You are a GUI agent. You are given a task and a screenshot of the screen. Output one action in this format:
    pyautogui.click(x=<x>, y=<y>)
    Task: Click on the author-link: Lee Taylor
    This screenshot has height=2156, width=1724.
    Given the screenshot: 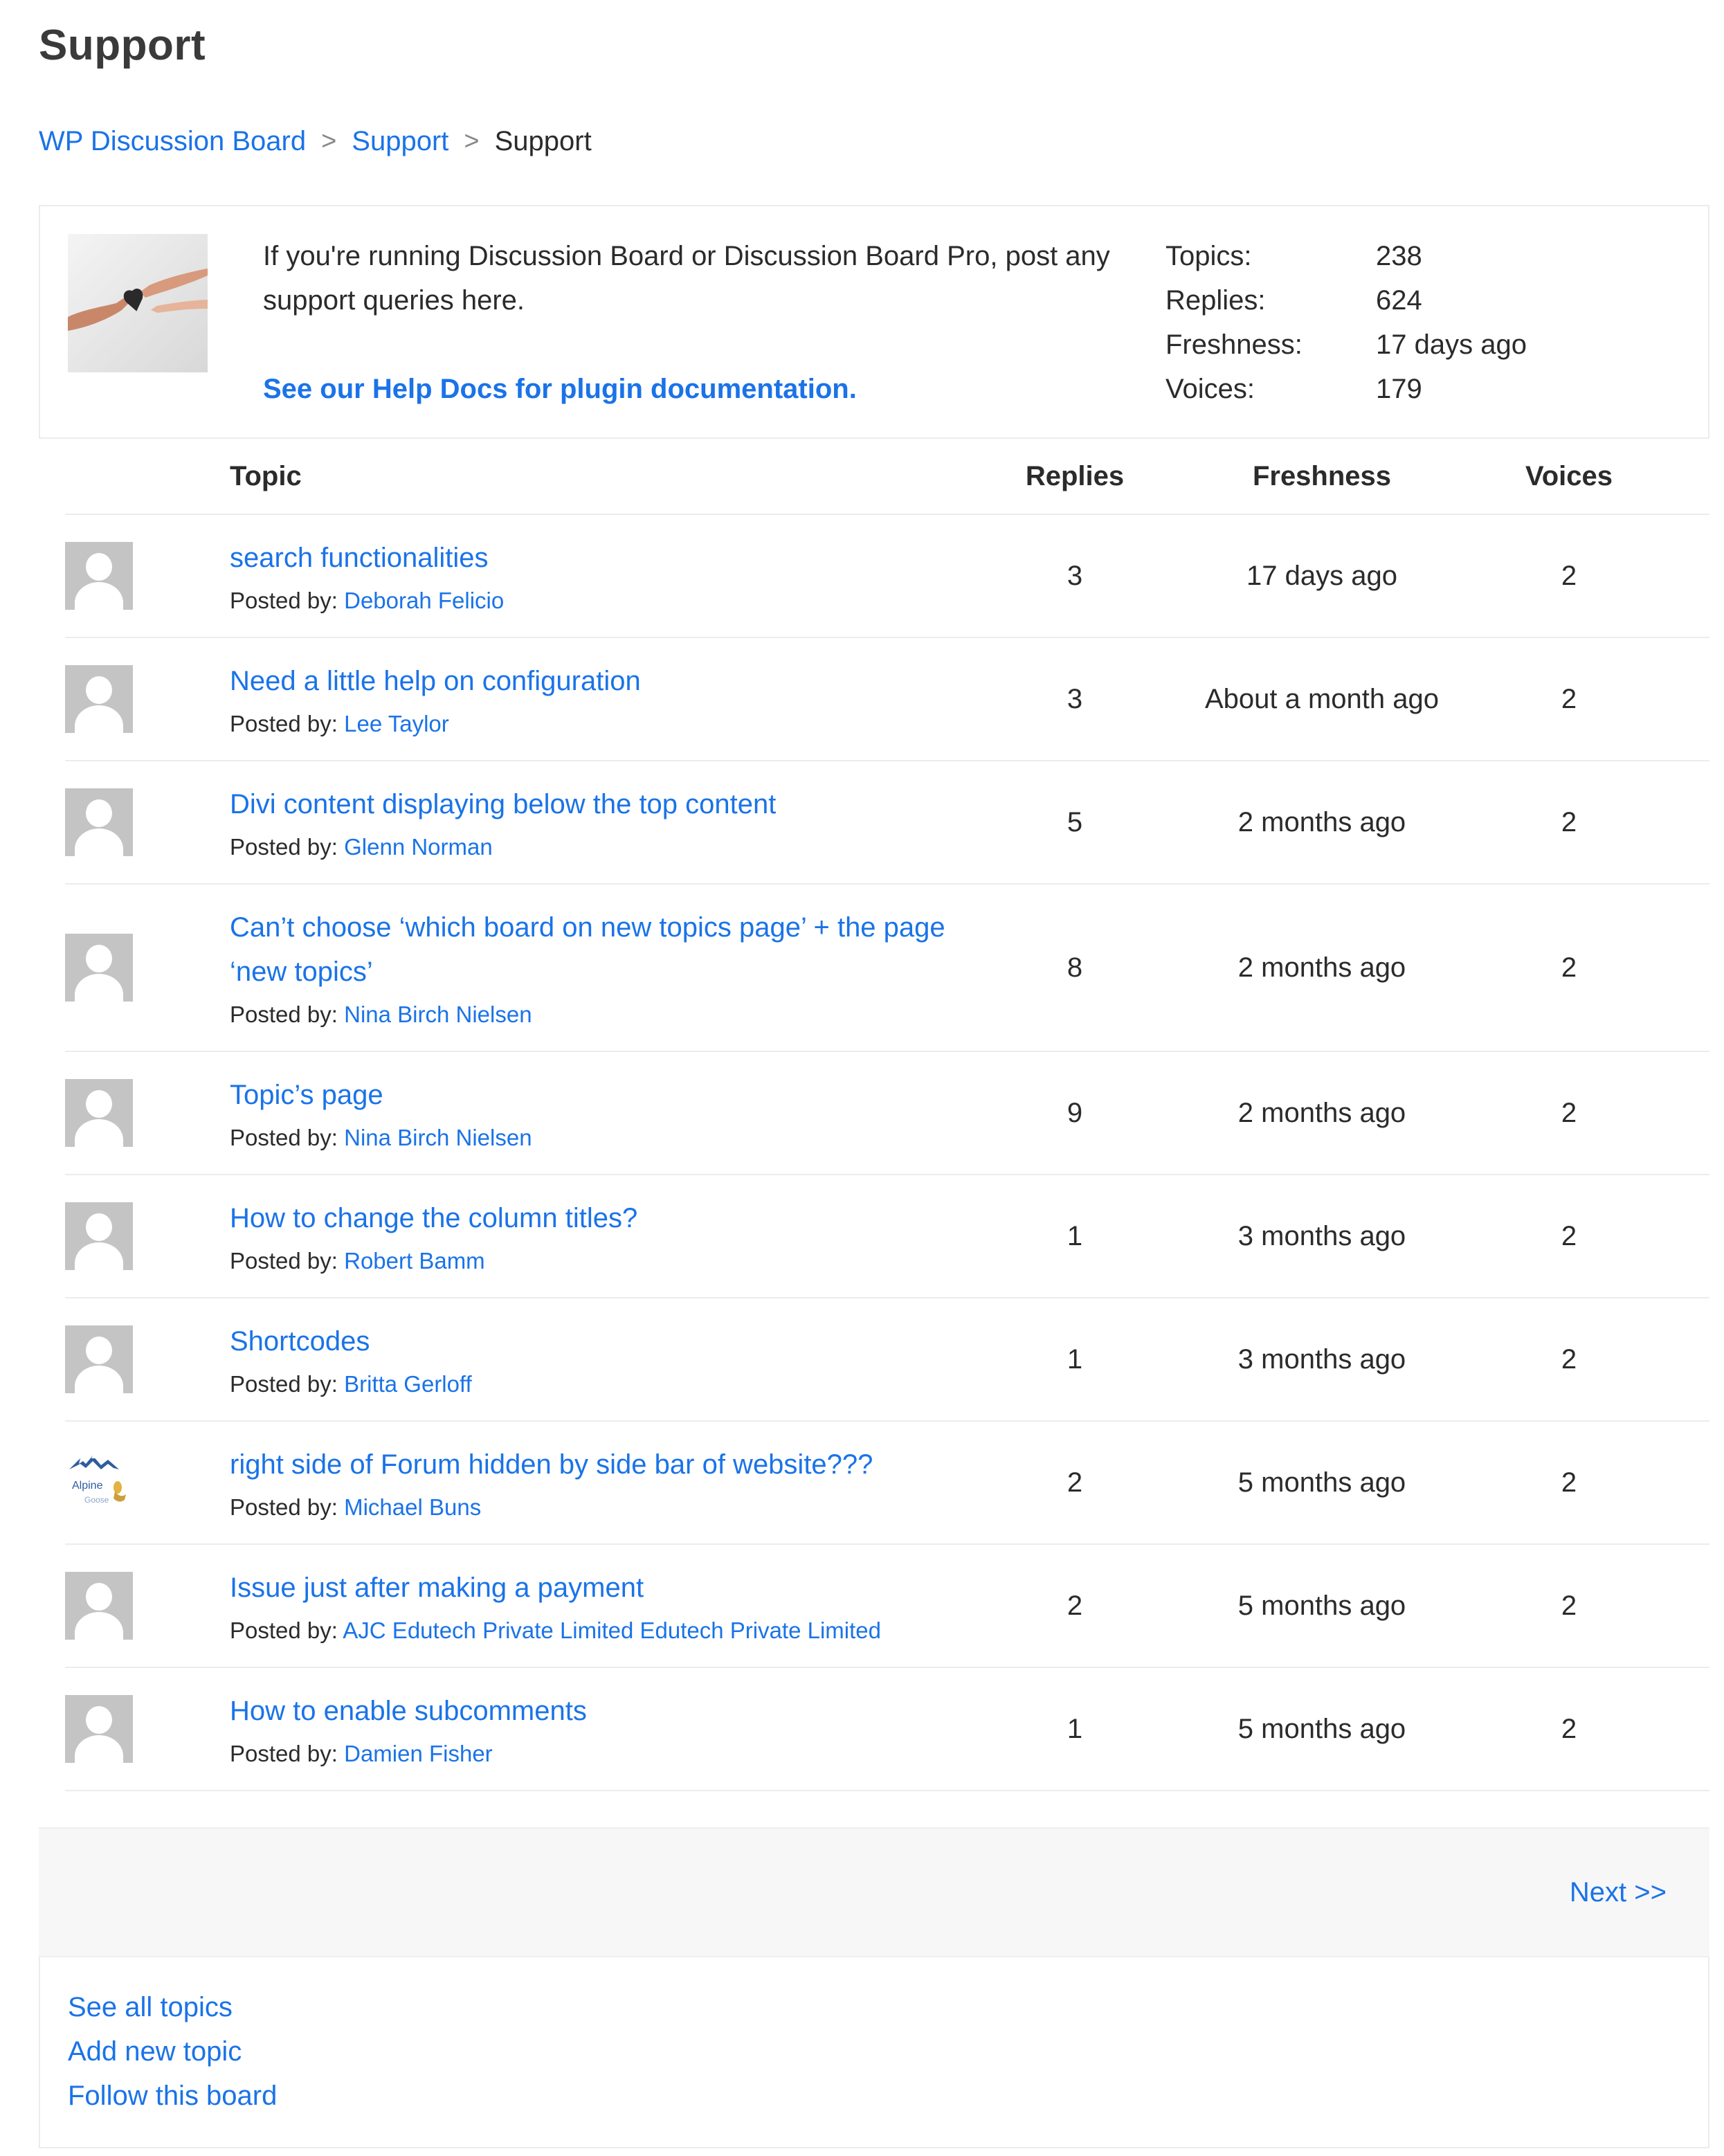 What is the action you would take?
    pyautogui.click(x=396, y=723)
    